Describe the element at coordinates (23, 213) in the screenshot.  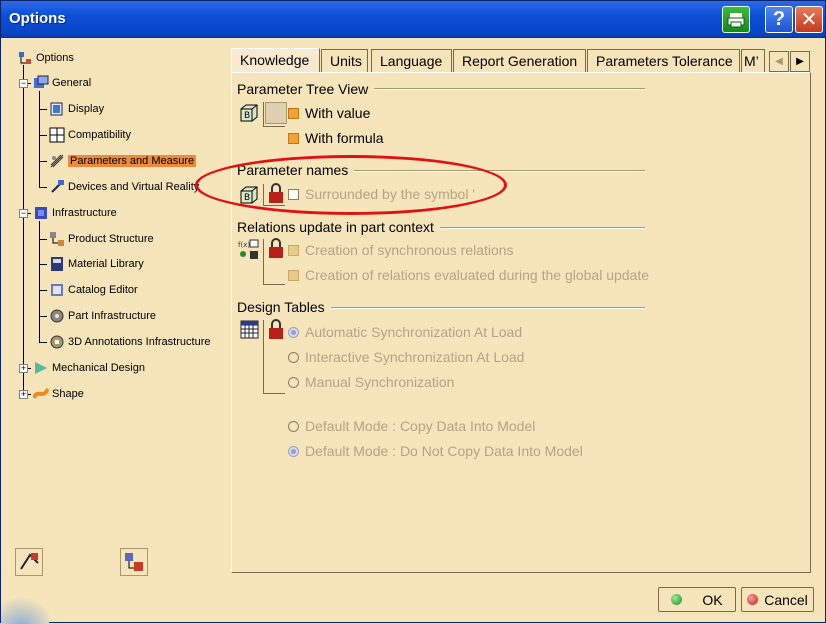
I see `expander-infrastructure: −` at that location.